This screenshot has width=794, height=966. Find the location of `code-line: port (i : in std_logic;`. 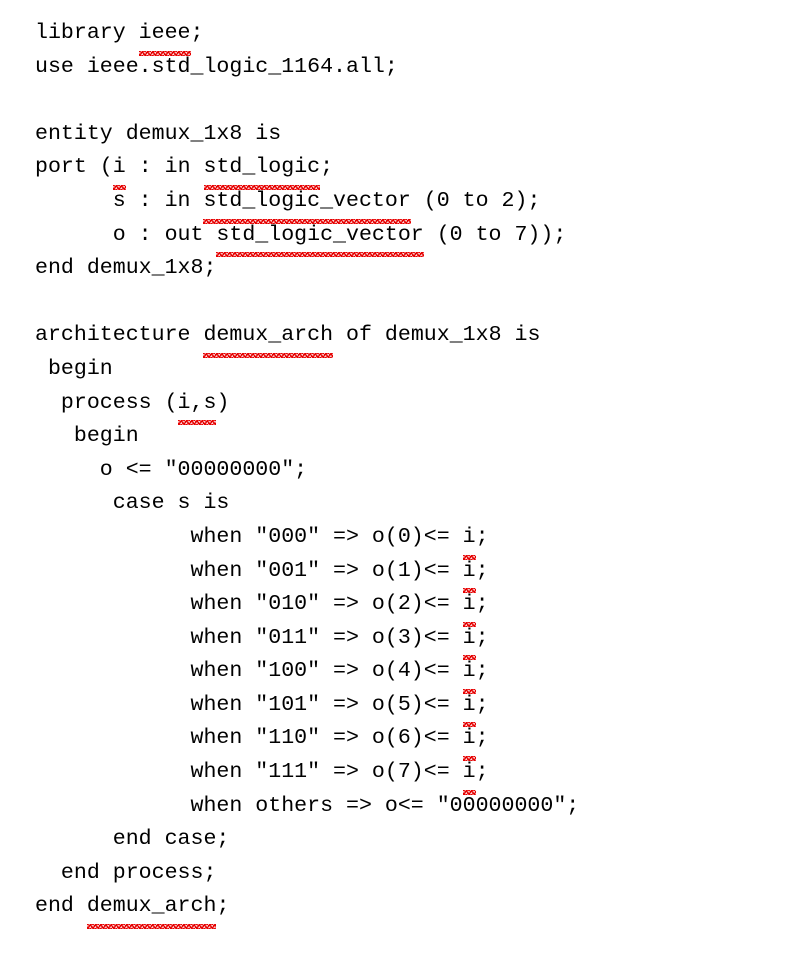

code-line: port (i : in std_logic; is located at coordinates (307, 170).